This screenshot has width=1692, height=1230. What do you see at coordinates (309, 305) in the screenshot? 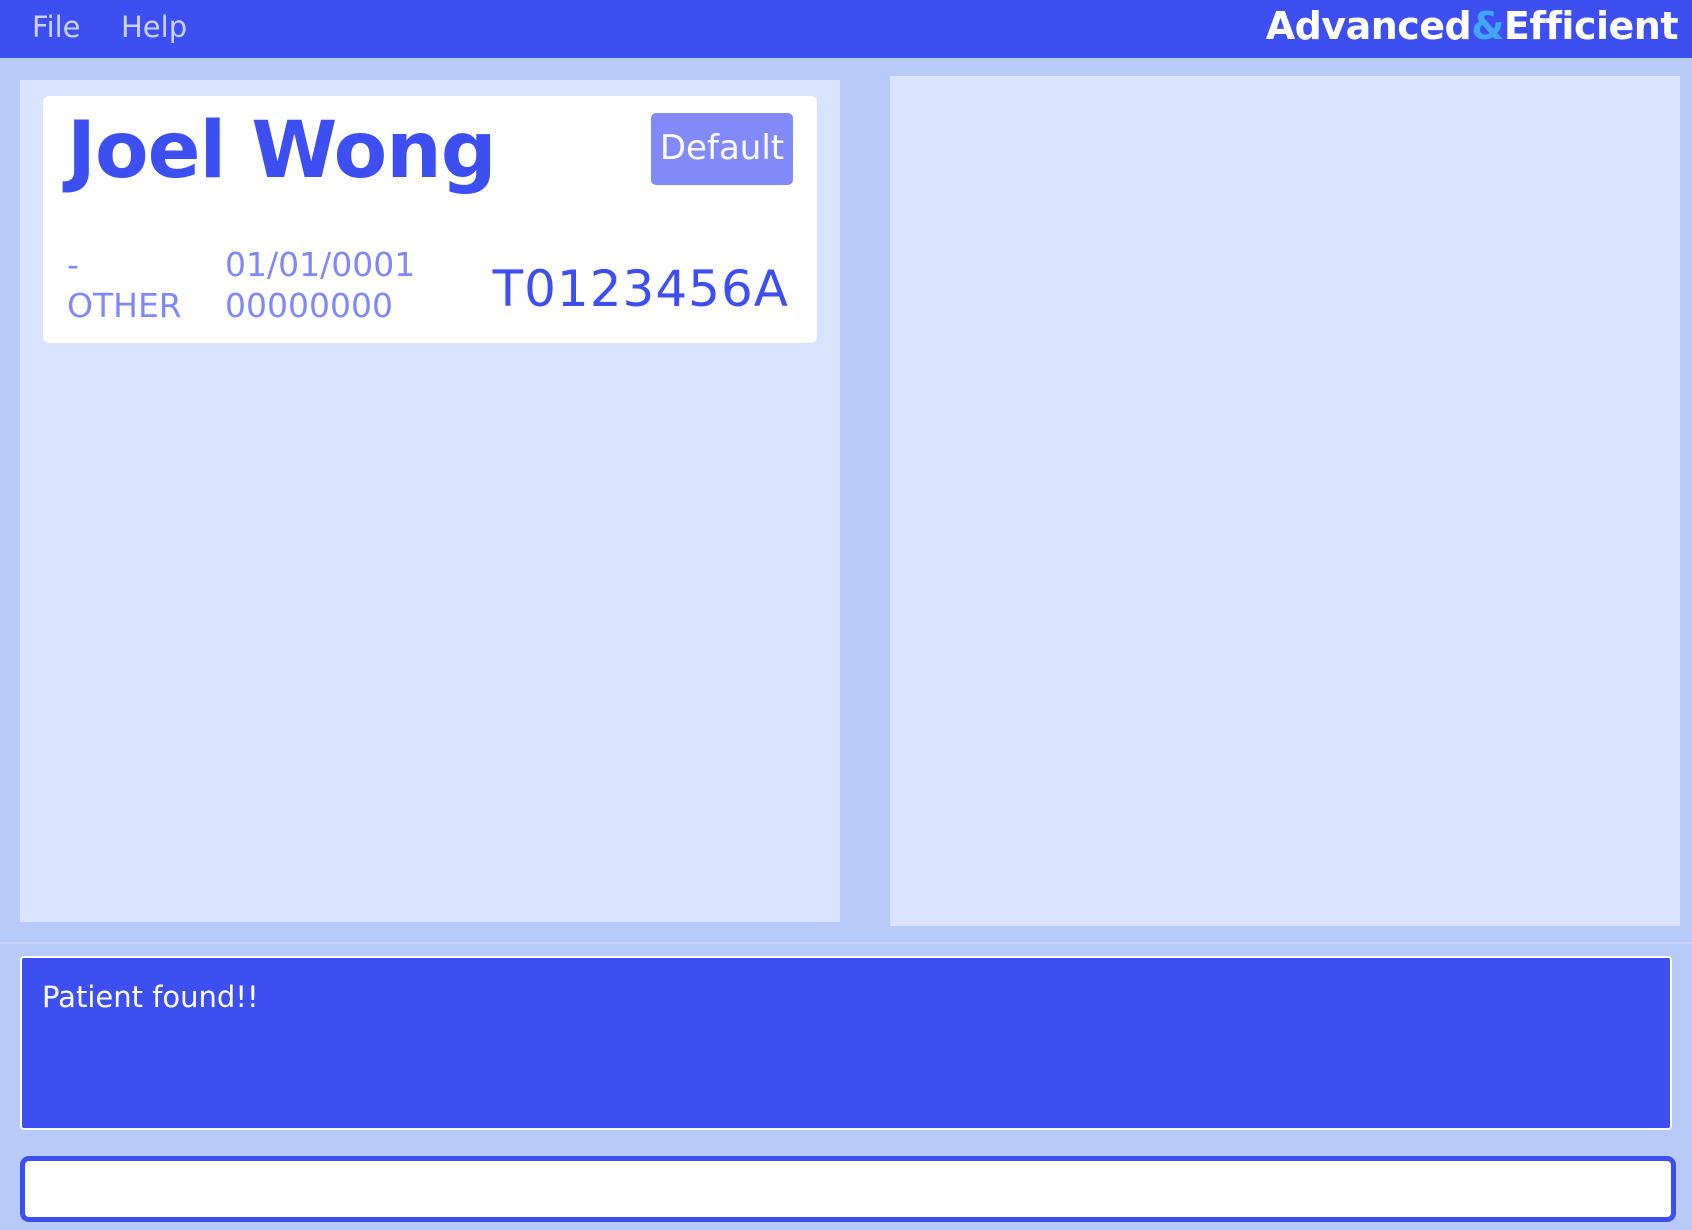
I see `patient-phone: 00000000` at bounding box center [309, 305].